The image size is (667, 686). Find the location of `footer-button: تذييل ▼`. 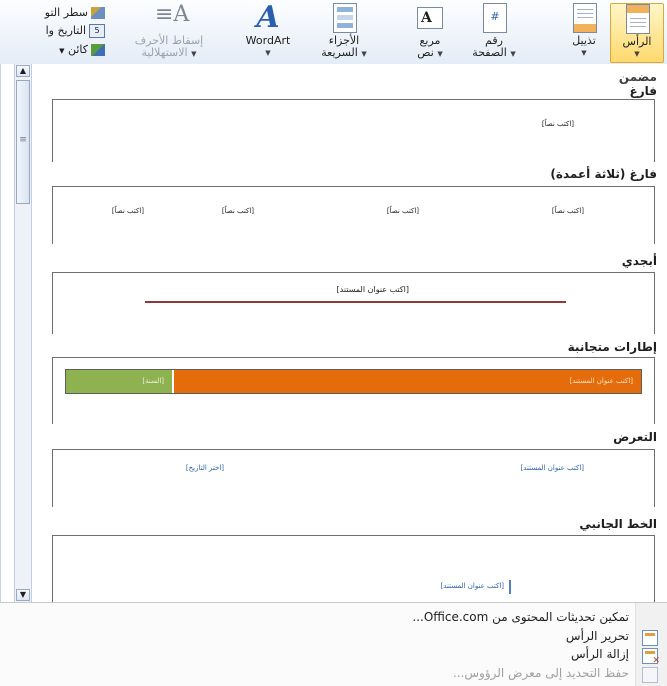

footer-button: تذييل ▼ is located at coordinates (584, 32).